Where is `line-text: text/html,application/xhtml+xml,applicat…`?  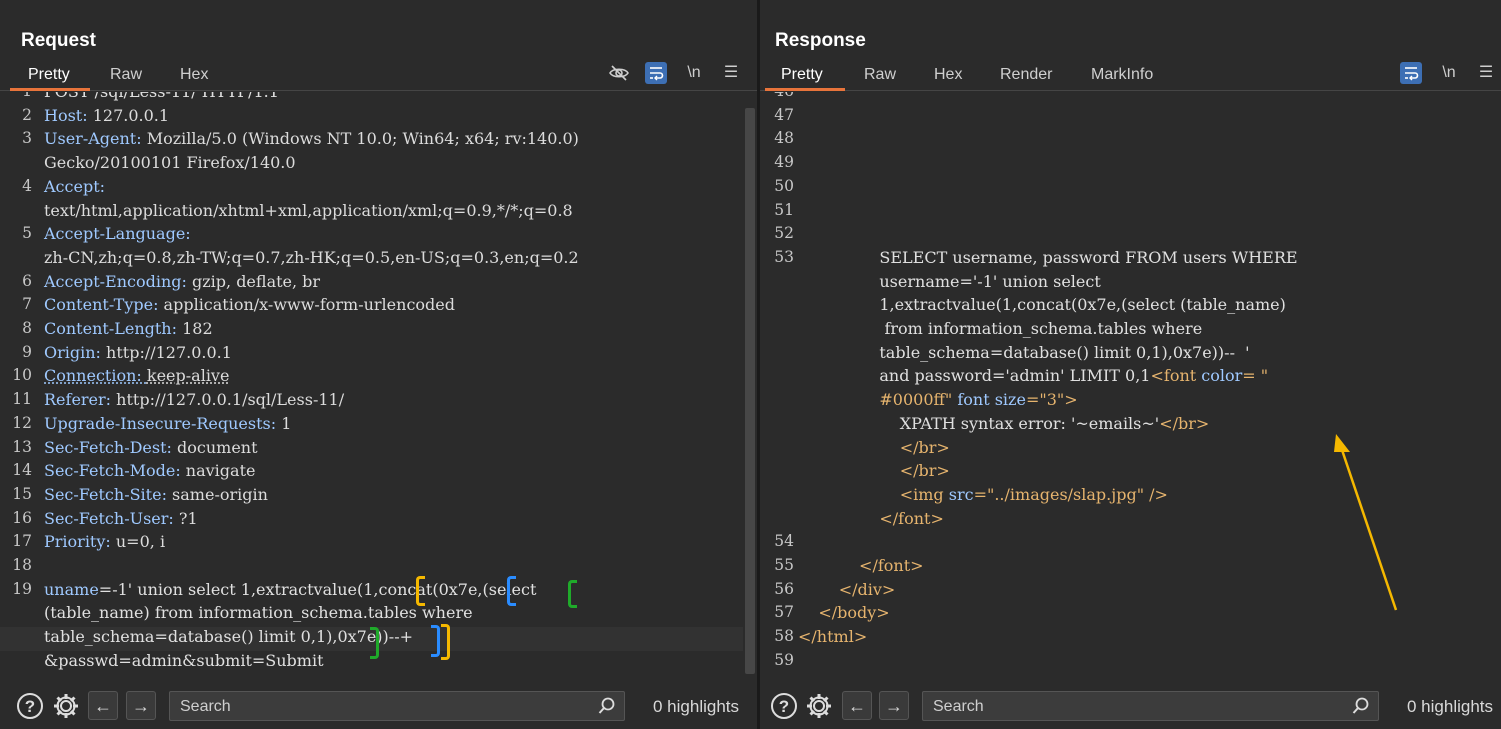
line-text: text/html,application/xhtml+xml,applicat… is located at coordinates (308, 210).